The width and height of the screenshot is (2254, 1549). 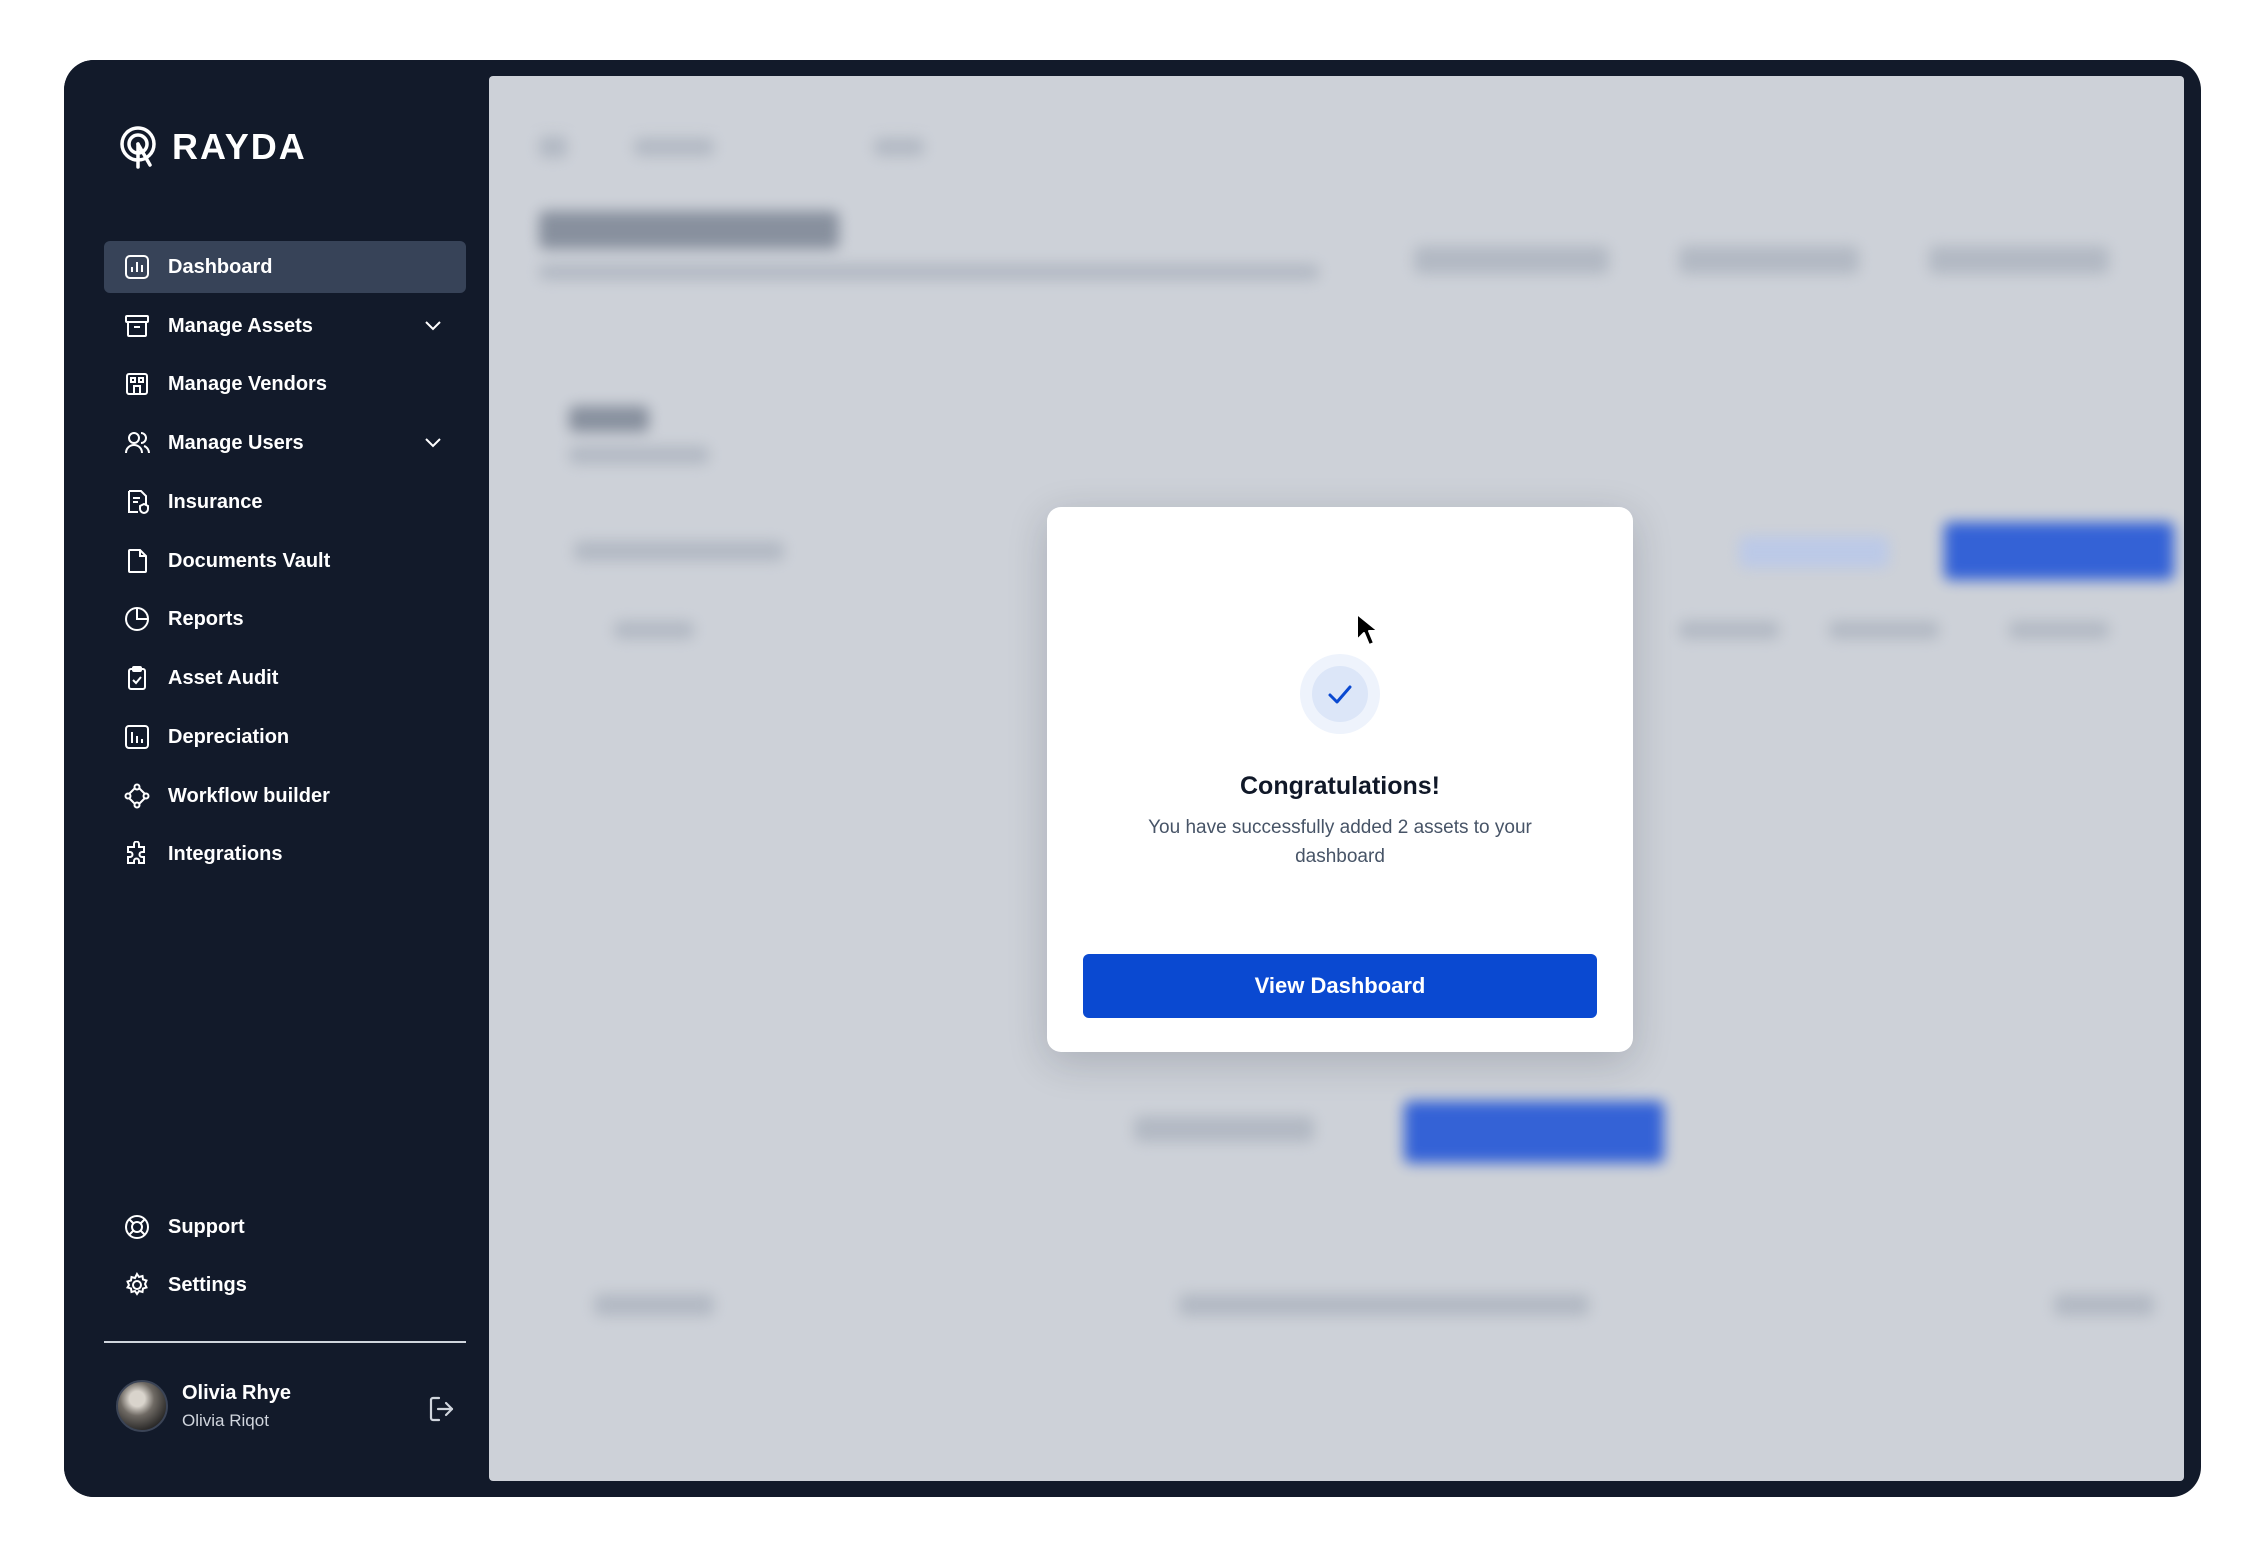 What do you see at coordinates (285, 1285) in the screenshot?
I see `sidebar-item-settings: Settings` at bounding box center [285, 1285].